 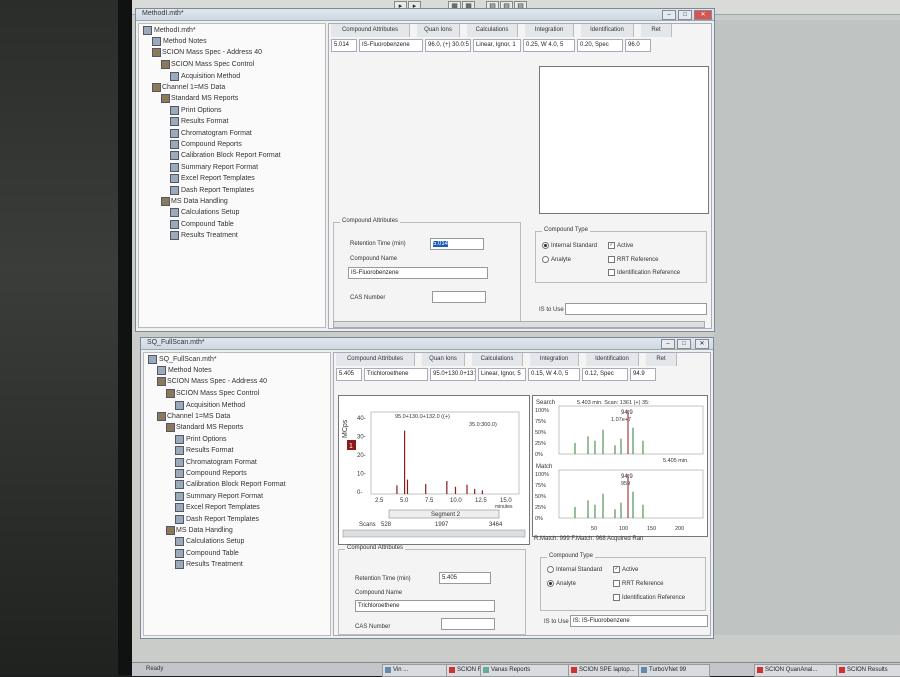 What do you see at coordinates (502, 374) in the screenshot?
I see `table-cell: Linear, Ignor, 5` at bounding box center [502, 374].